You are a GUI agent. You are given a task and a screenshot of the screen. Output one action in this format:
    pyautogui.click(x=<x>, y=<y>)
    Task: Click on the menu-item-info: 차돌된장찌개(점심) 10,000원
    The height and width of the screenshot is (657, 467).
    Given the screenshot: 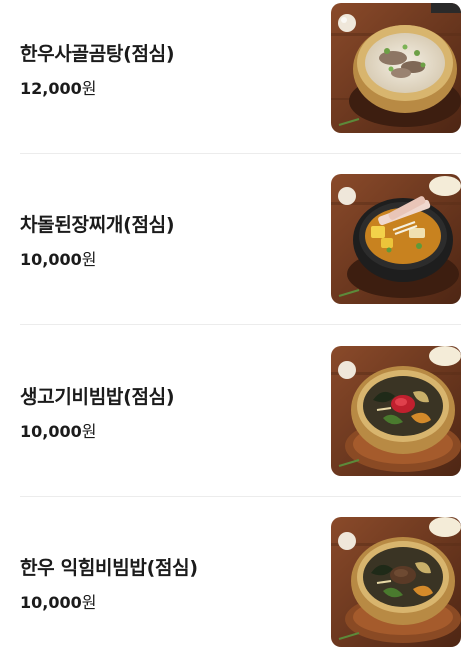 What is the action you would take?
    pyautogui.click(x=165, y=239)
    